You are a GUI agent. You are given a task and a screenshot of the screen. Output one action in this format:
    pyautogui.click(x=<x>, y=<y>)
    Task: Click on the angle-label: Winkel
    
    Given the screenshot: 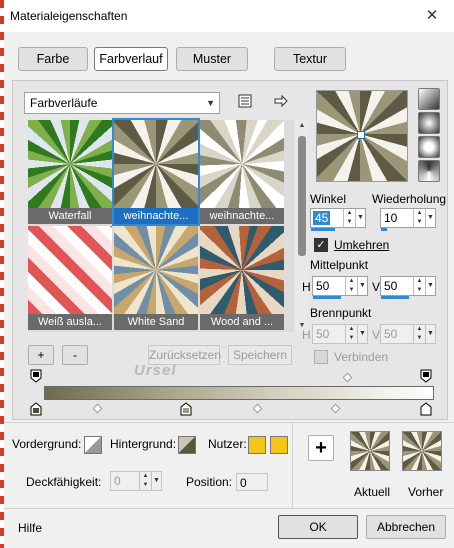 What is the action you would take?
    pyautogui.click(x=328, y=199)
    